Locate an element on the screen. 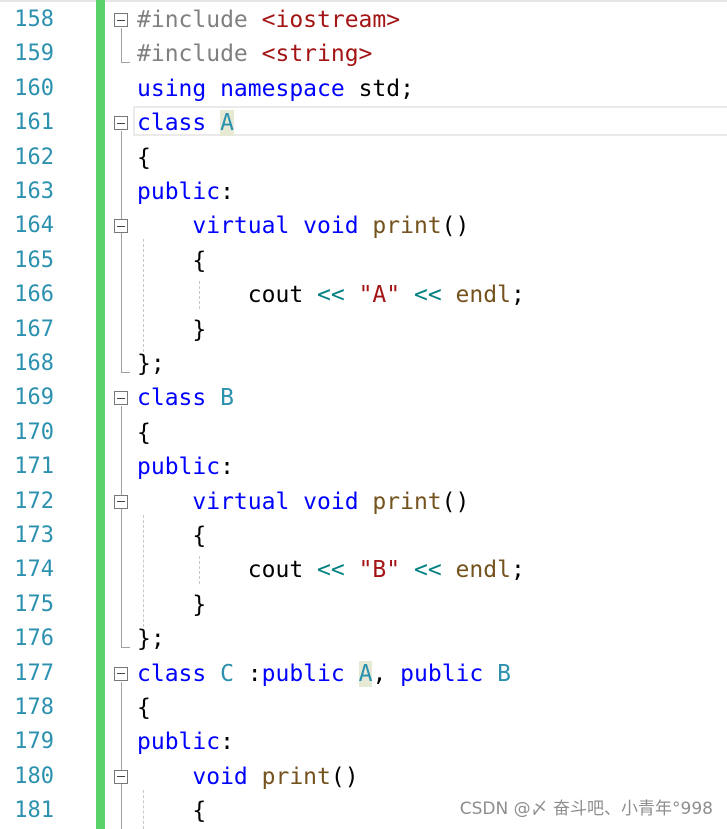 This screenshot has height=829, width=727. code-line: 168}; is located at coordinates (363, 364).